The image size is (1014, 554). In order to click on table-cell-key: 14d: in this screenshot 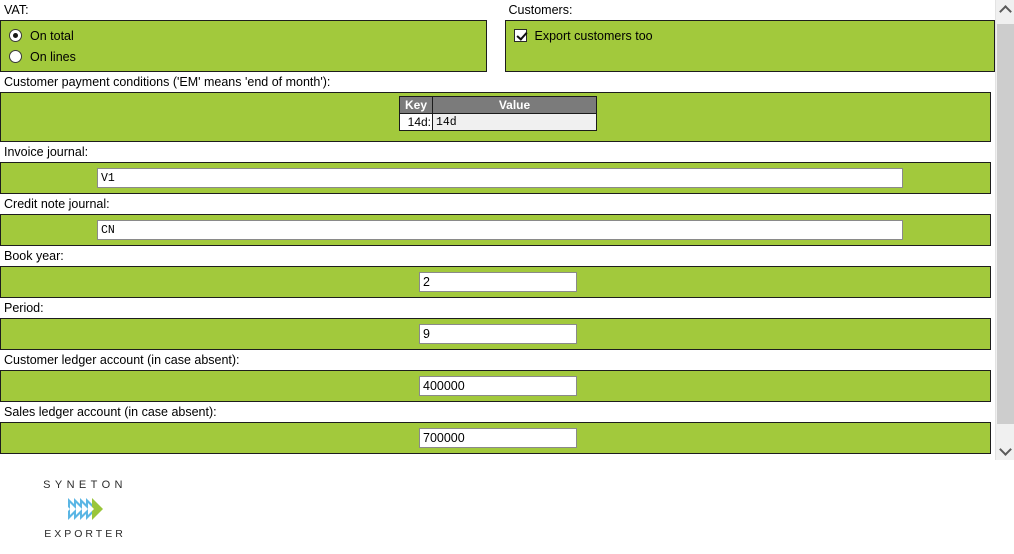, I will do `click(416, 122)`.